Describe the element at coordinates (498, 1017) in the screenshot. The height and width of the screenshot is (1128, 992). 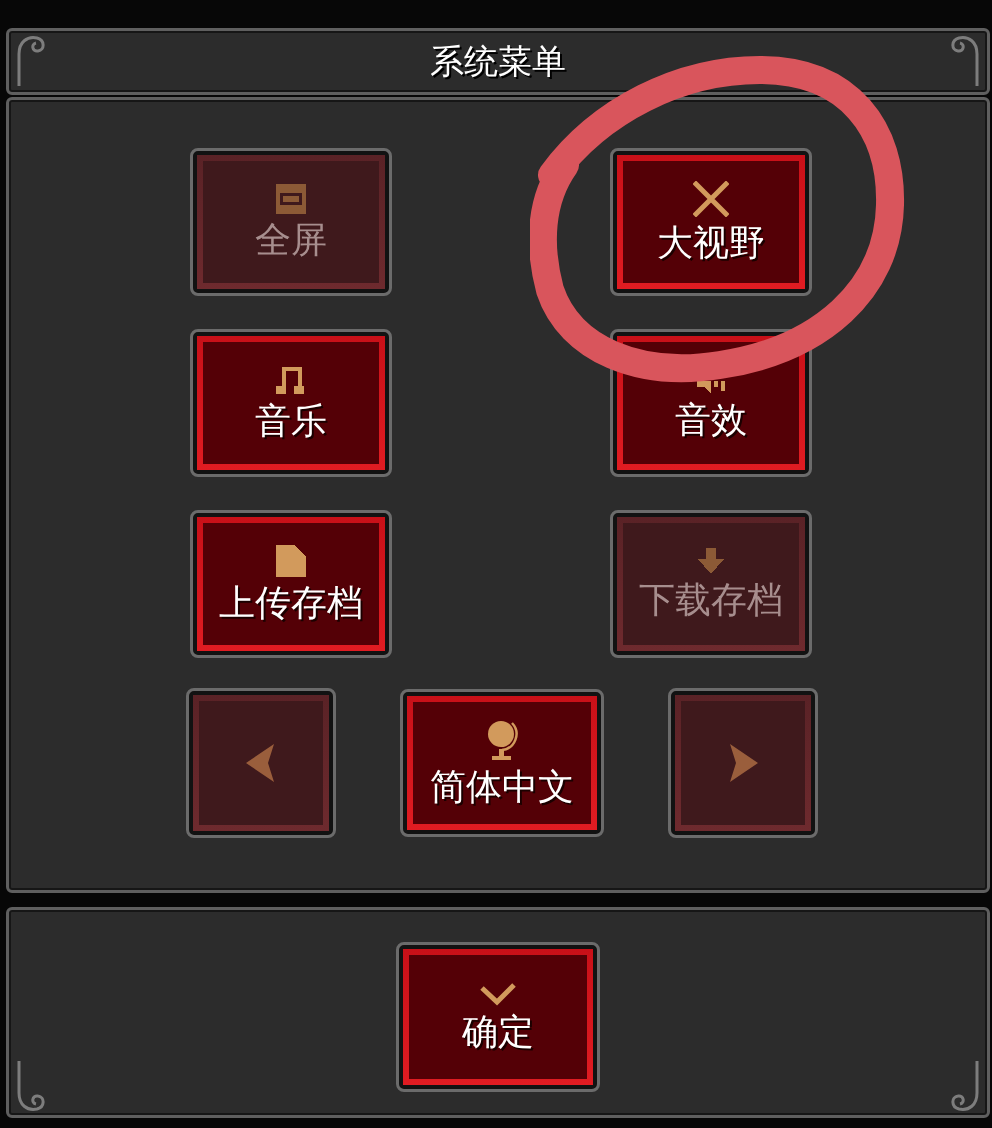
I see `confirm-button: 确定` at that location.